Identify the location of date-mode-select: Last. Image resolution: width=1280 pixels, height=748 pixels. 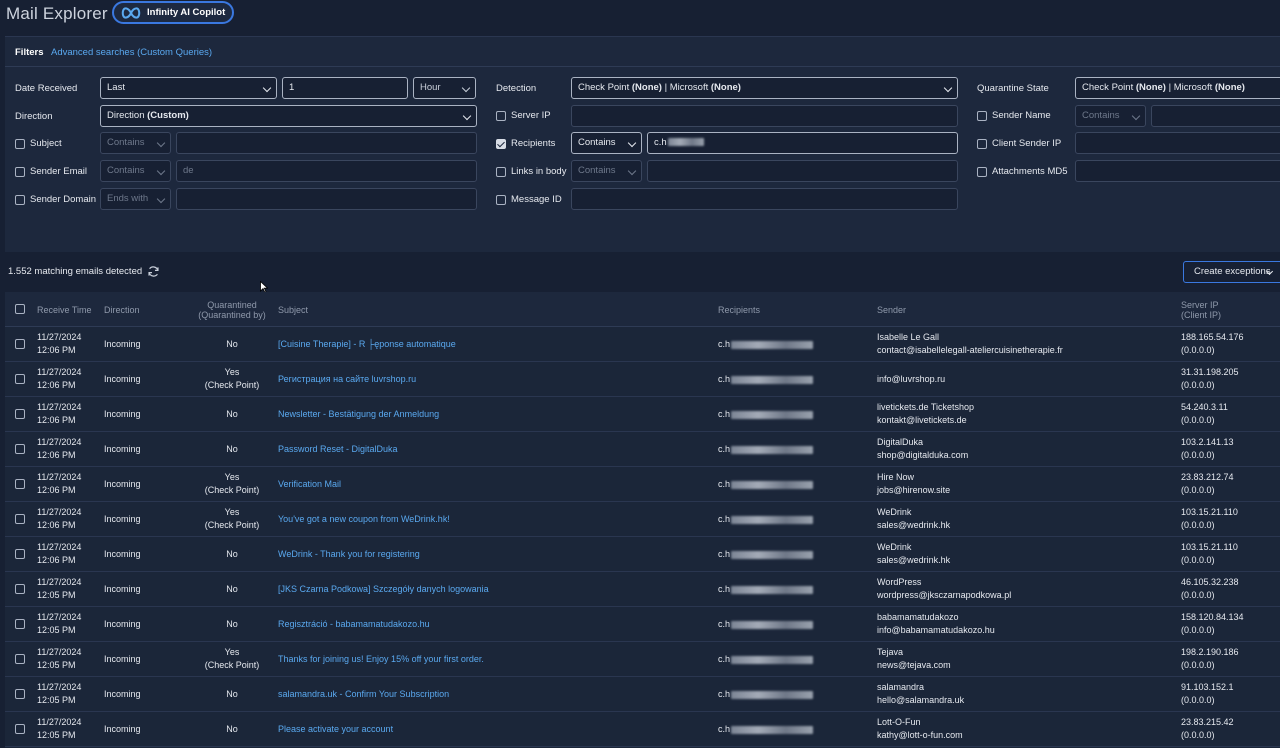
(188, 88).